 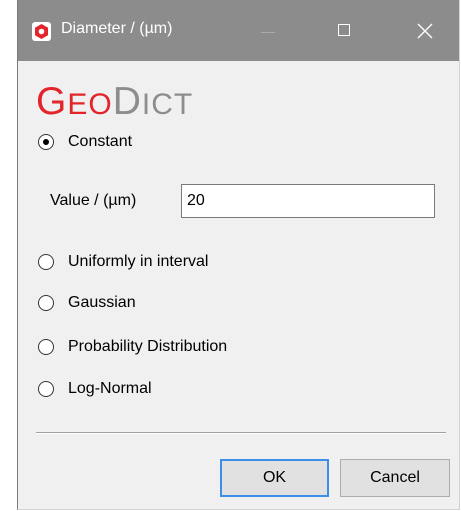 I want to click on geodict-logo: GEODICT, so click(x=146, y=100).